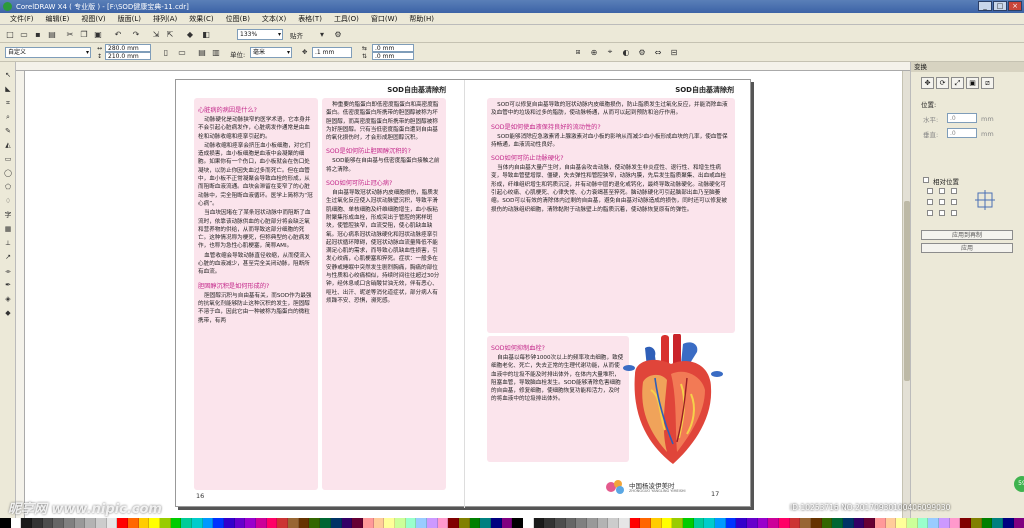 Image resolution: width=1024 pixels, height=528 pixels. Describe the element at coordinates (310, 19) in the screenshot. I see `menu-item-8: 表格(T)` at that location.